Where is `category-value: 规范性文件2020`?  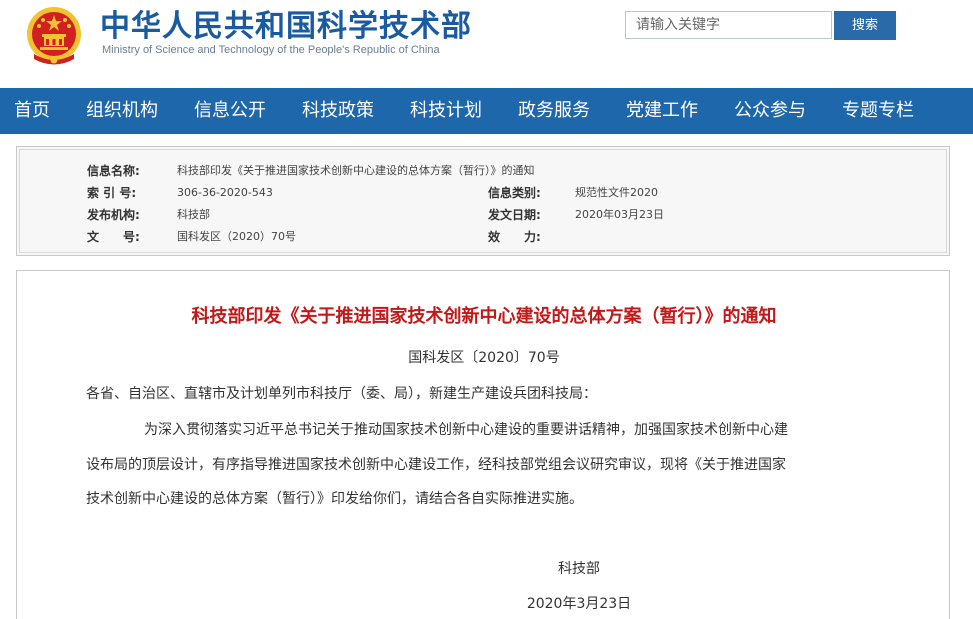 category-value: 规范性文件2020 is located at coordinates (616, 192).